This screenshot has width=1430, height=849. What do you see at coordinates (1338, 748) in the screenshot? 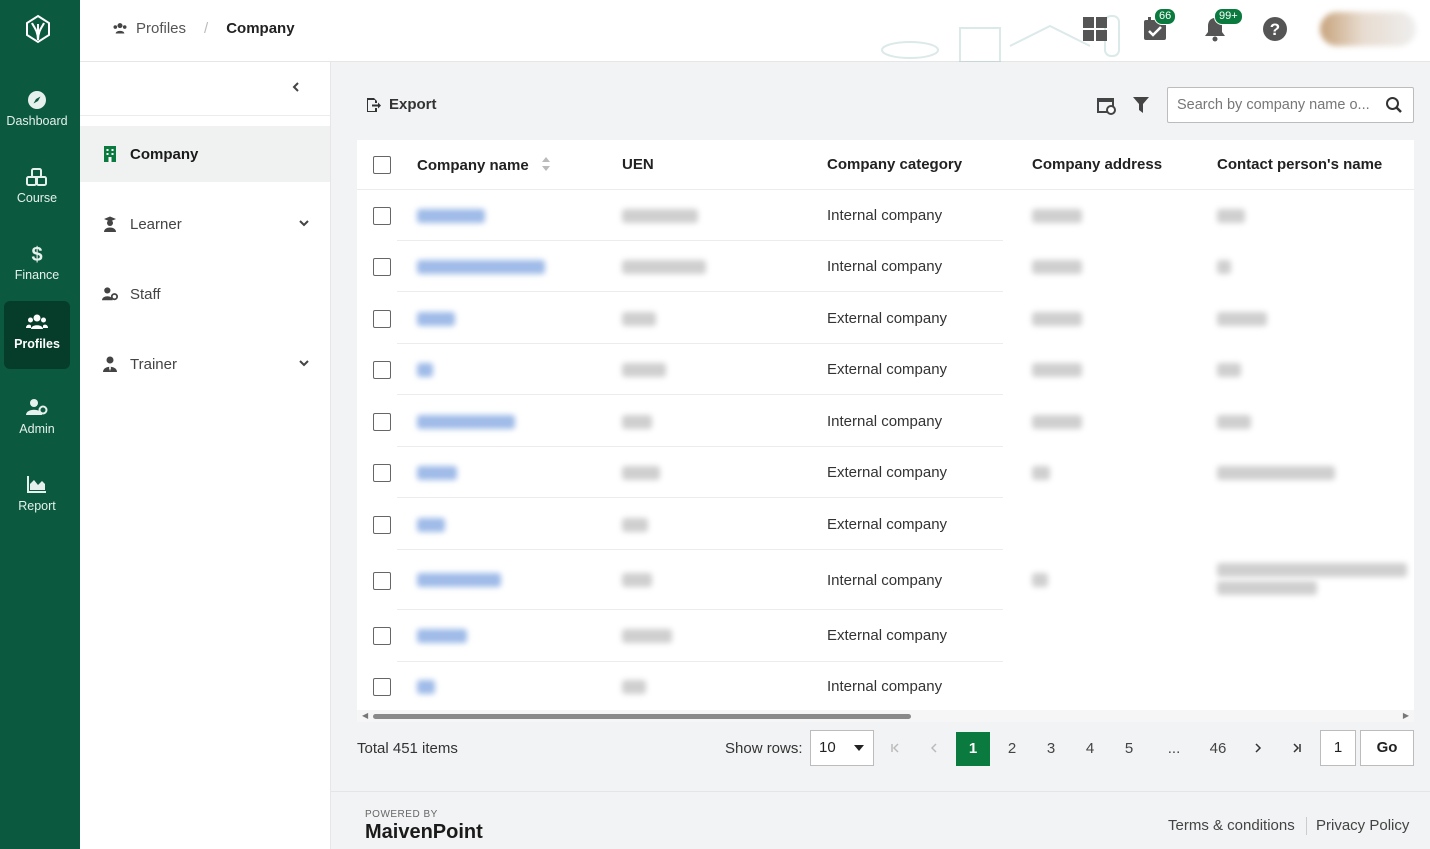
I see `goto-page-input: 1` at bounding box center [1338, 748].